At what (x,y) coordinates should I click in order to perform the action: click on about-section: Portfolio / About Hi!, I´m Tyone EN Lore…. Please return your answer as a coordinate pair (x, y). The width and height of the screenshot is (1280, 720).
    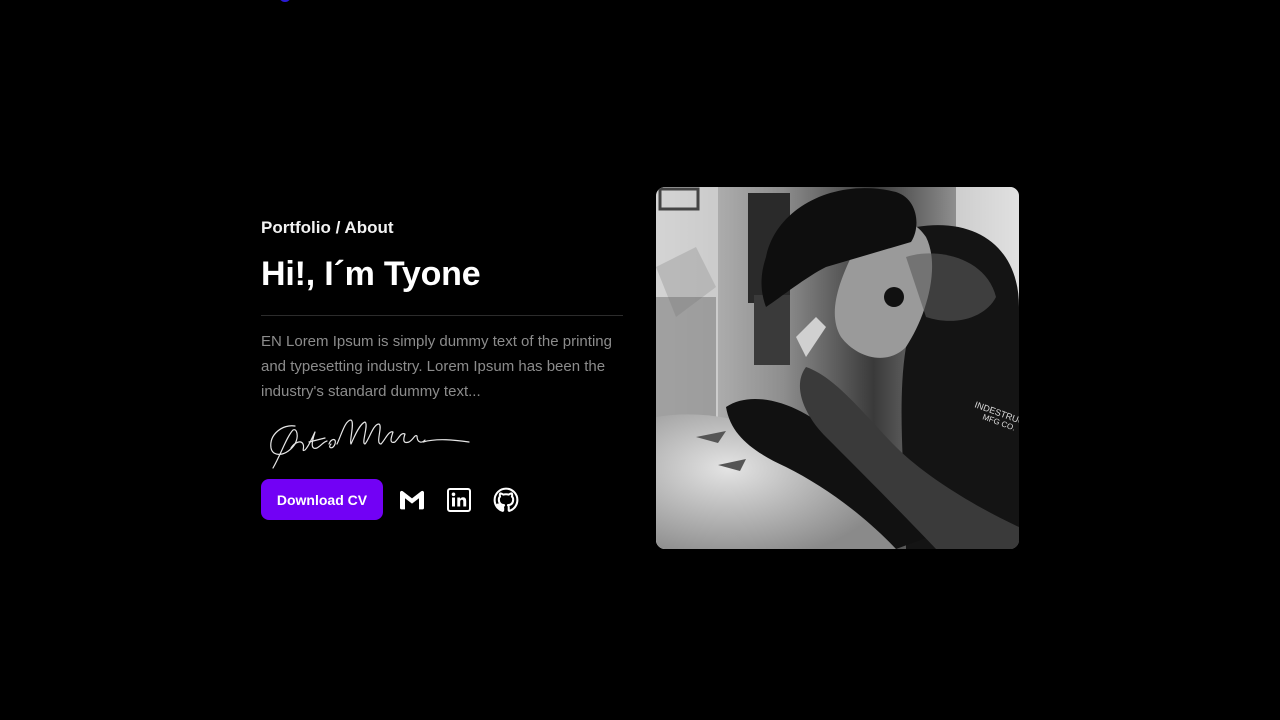
    Looking at the image, I should click on (443, 344).